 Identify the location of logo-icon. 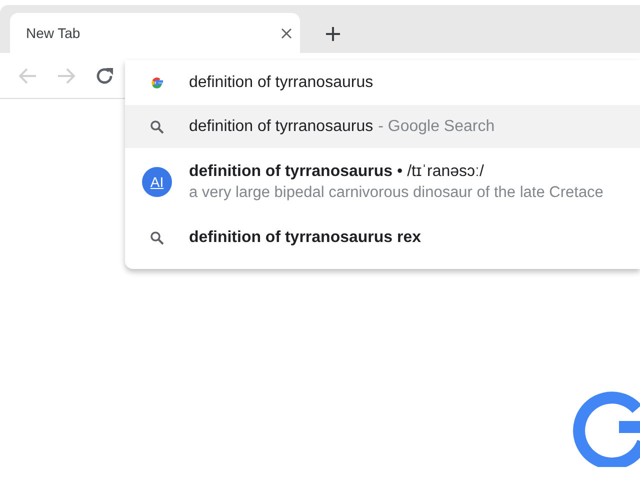
(157, 82).